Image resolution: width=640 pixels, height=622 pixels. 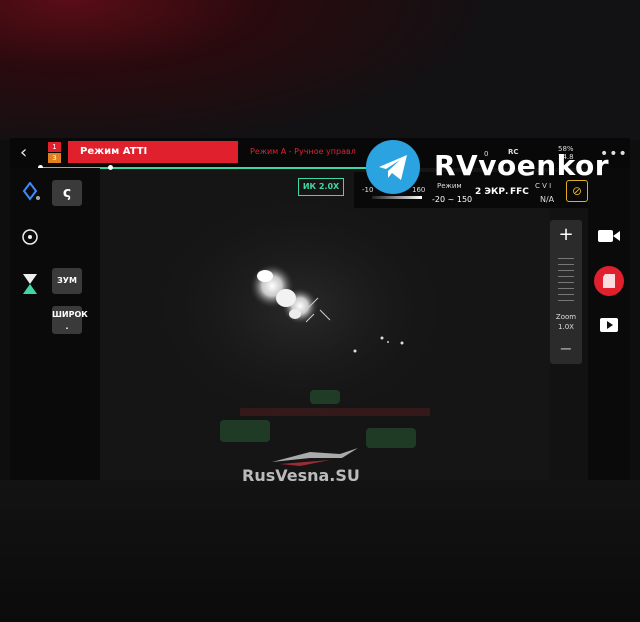 I want to click on wide-mode-label: ШИРОК, so click(x=70, y=314).